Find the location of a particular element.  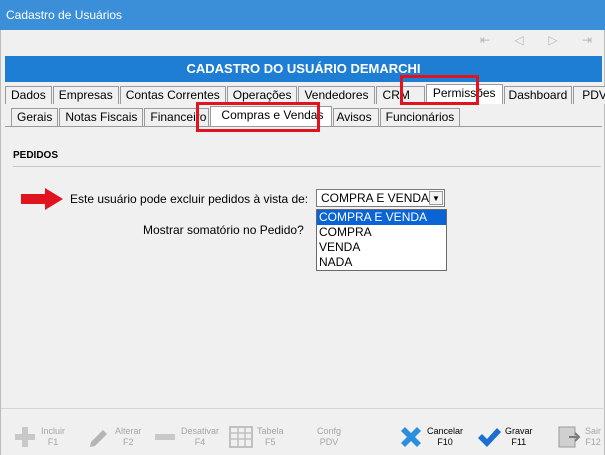

last-record-icon: ⇥ is located at coordinates (587, 40).